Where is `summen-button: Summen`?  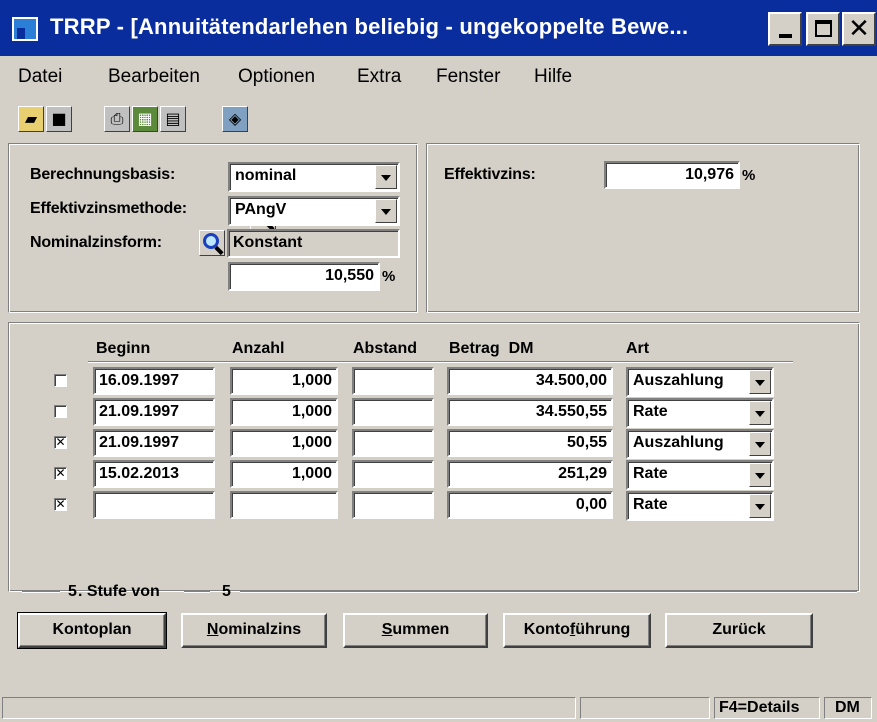
summen-button: Summen is located at coordinates (415, 630).